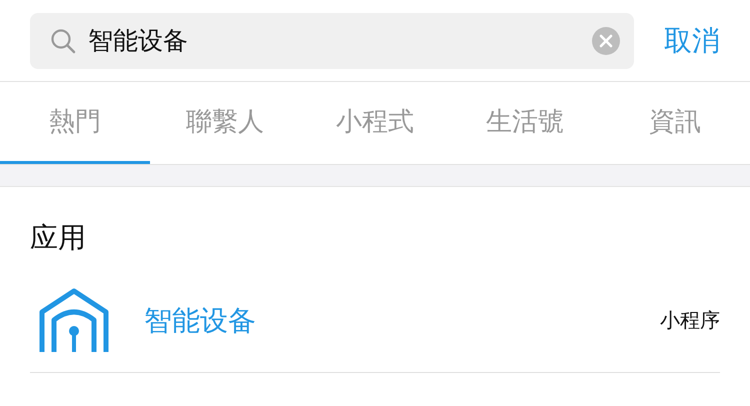 This screenshot has width=750, height=406. I want to click on house-icon, so click(74, 321).